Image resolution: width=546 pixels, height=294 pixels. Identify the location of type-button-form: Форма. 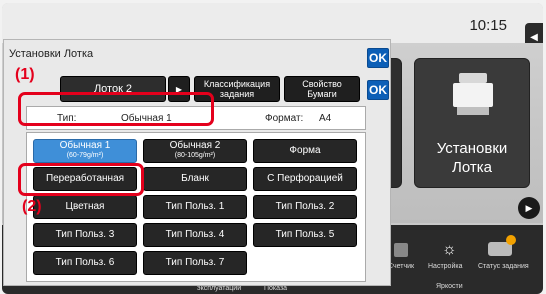
(305, 151).